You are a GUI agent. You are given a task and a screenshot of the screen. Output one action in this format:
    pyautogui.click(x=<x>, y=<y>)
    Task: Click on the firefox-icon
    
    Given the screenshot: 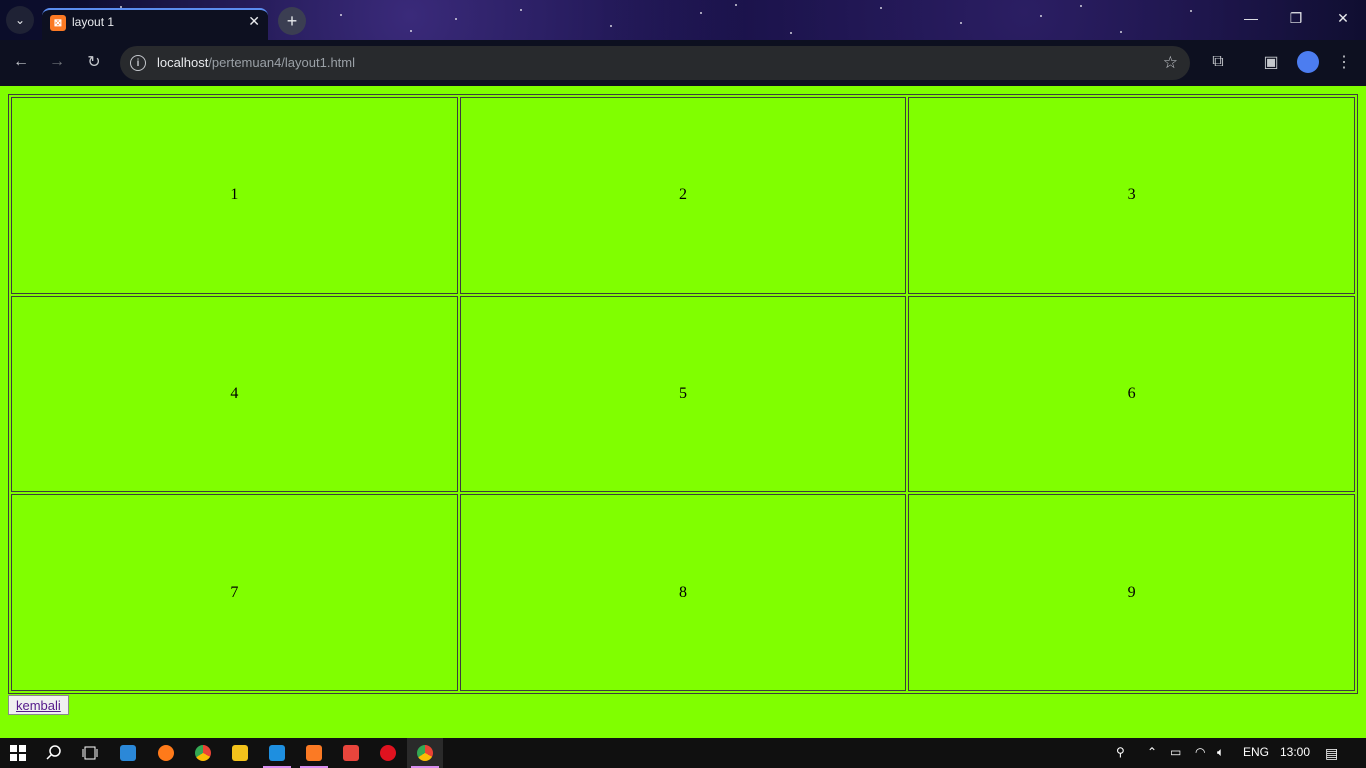 What is the action you would take?
    pyautogui.click(x=166, y=753)
    